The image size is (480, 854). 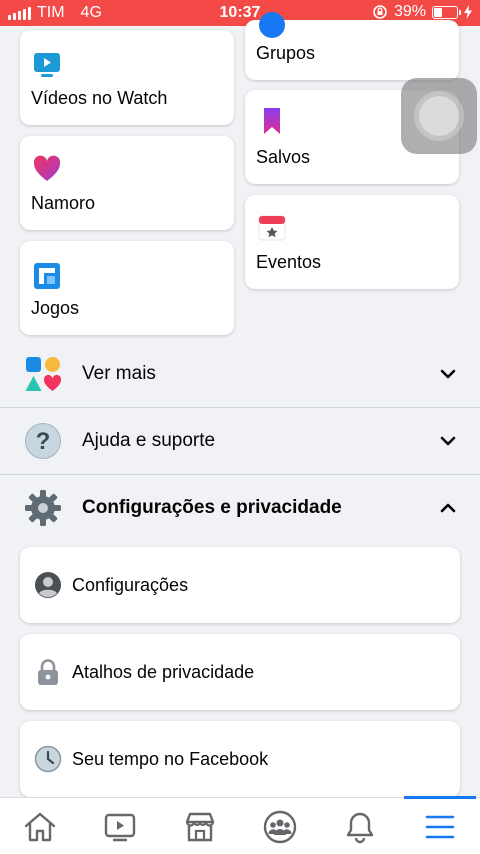 I want to click on shortcut-dating: Namoro, so click(x=127, y=183).